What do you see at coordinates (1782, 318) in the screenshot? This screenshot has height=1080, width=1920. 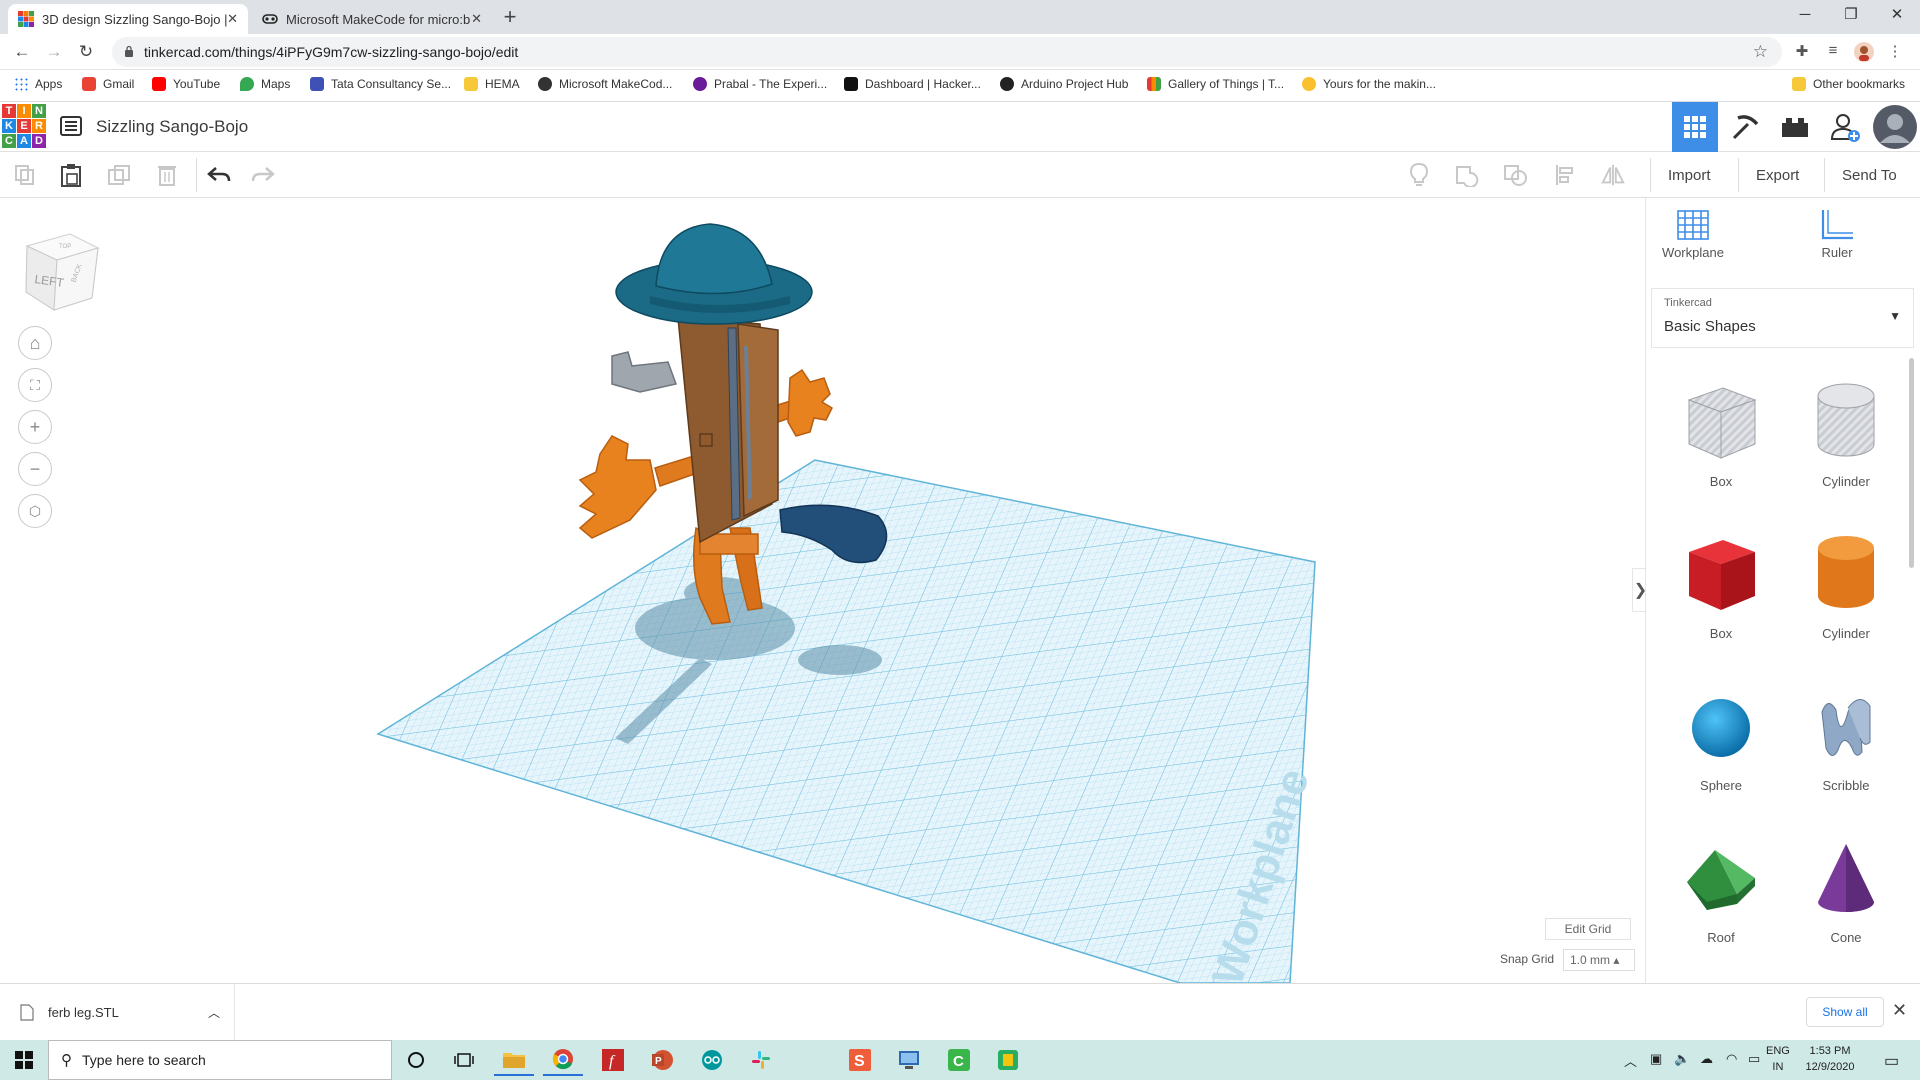 I see `shape-library-select: Tinkercad Basic Shapes ▼` at bounding box center [1782, 318].